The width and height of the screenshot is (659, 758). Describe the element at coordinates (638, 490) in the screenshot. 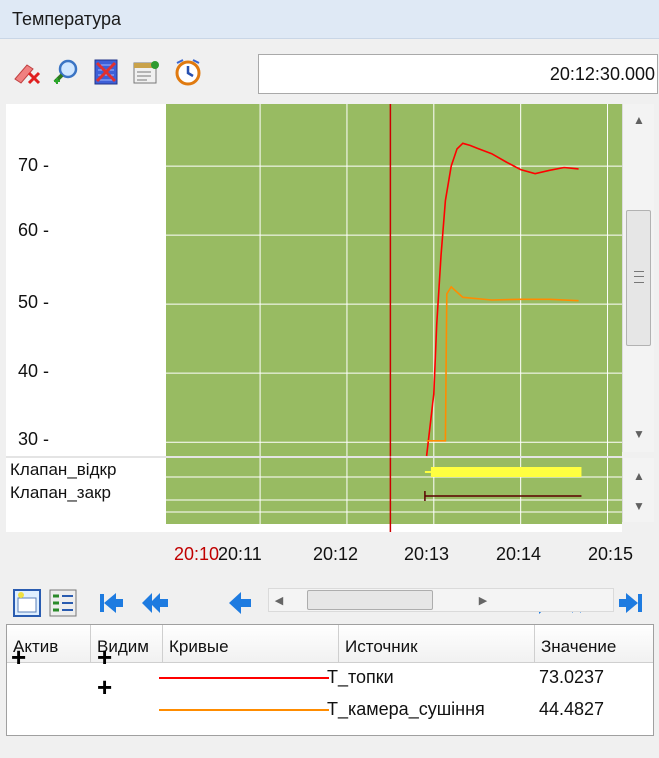

I see `digital-vertical-scrollbar: ▲ ▼` at that location.